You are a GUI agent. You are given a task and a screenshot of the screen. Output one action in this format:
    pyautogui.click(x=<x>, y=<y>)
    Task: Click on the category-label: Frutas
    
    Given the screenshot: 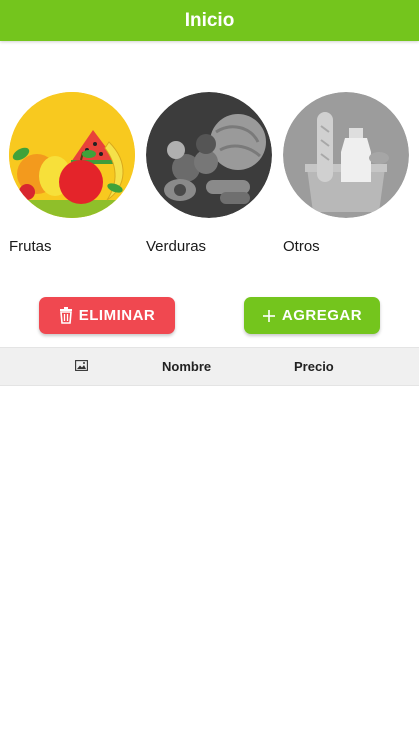 What is the action you would take?
    pyautogui.click(x=30, y=246)
    